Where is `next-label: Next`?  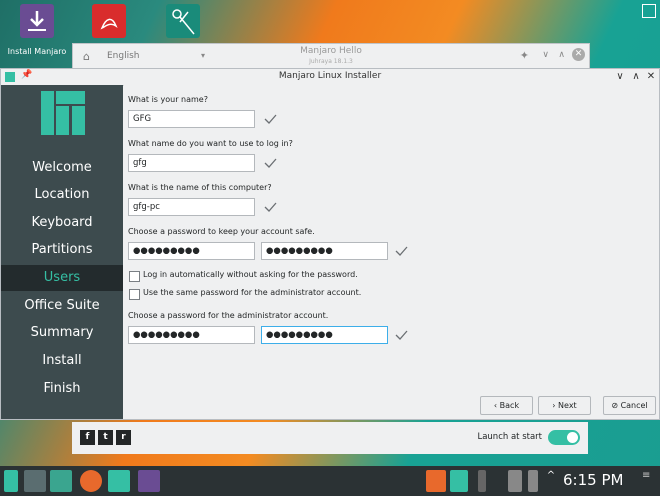 next-label: Next is located at coordinates (567, 405).